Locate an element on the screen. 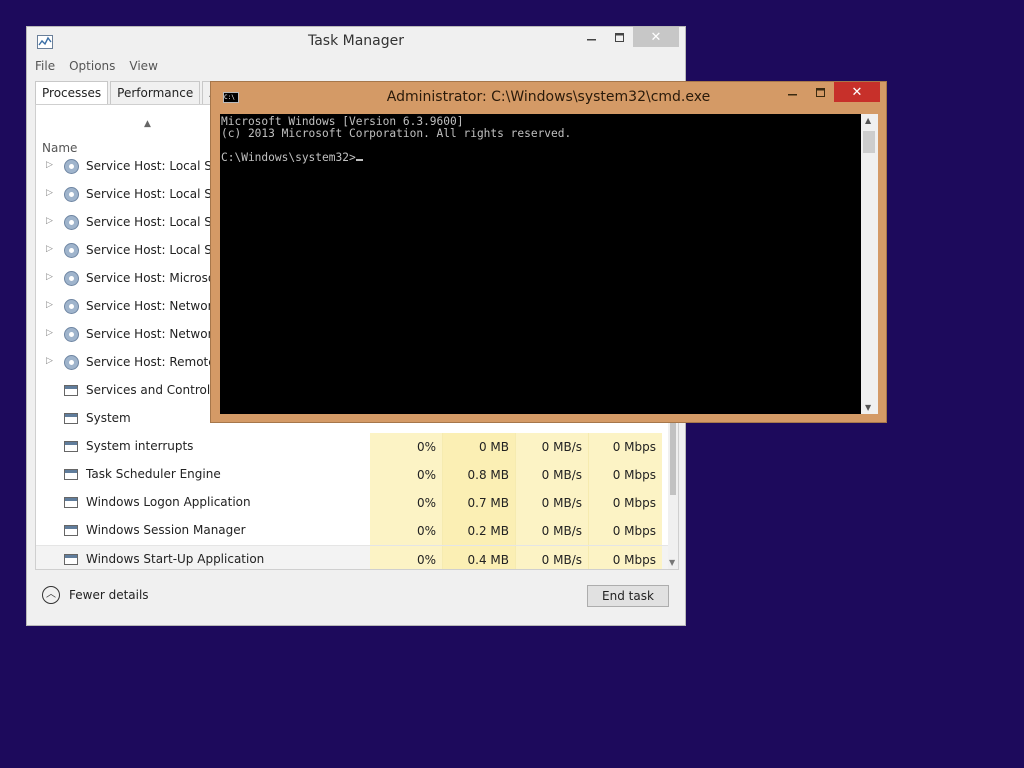 This screenshot has width=1024, height=768. memory-value: 0 MB is located at coordinates (479, 447).